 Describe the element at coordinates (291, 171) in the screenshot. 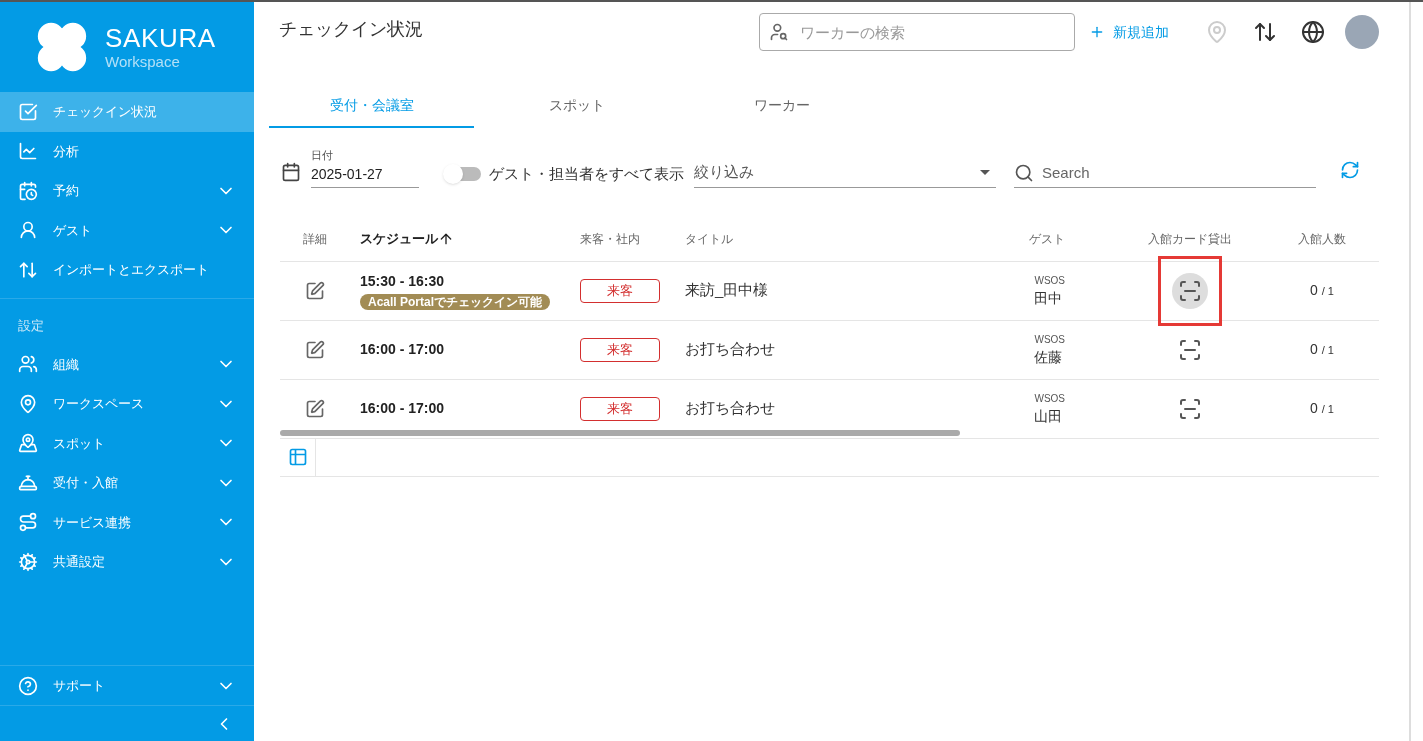

I see `calendar-icon` at that location.